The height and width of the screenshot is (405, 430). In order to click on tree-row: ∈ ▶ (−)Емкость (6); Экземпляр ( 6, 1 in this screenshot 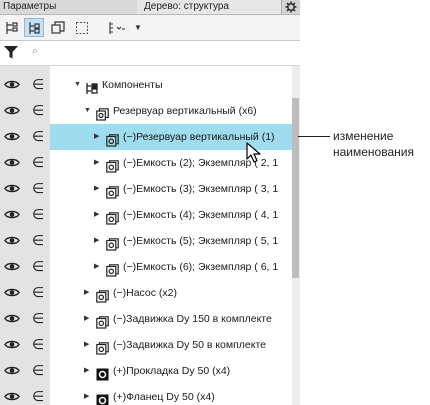, I will do `click(146, 267)`.